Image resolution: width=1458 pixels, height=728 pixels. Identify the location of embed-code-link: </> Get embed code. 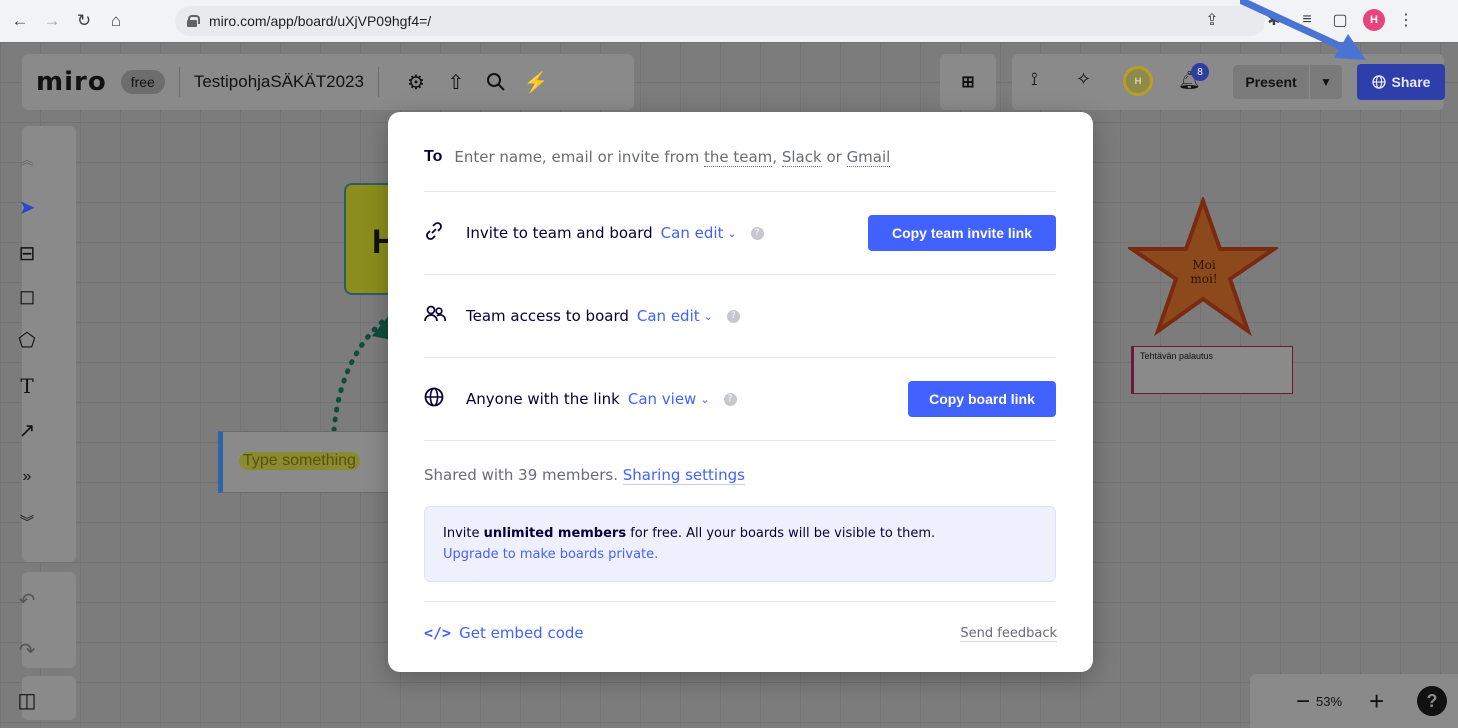
(504, 633).